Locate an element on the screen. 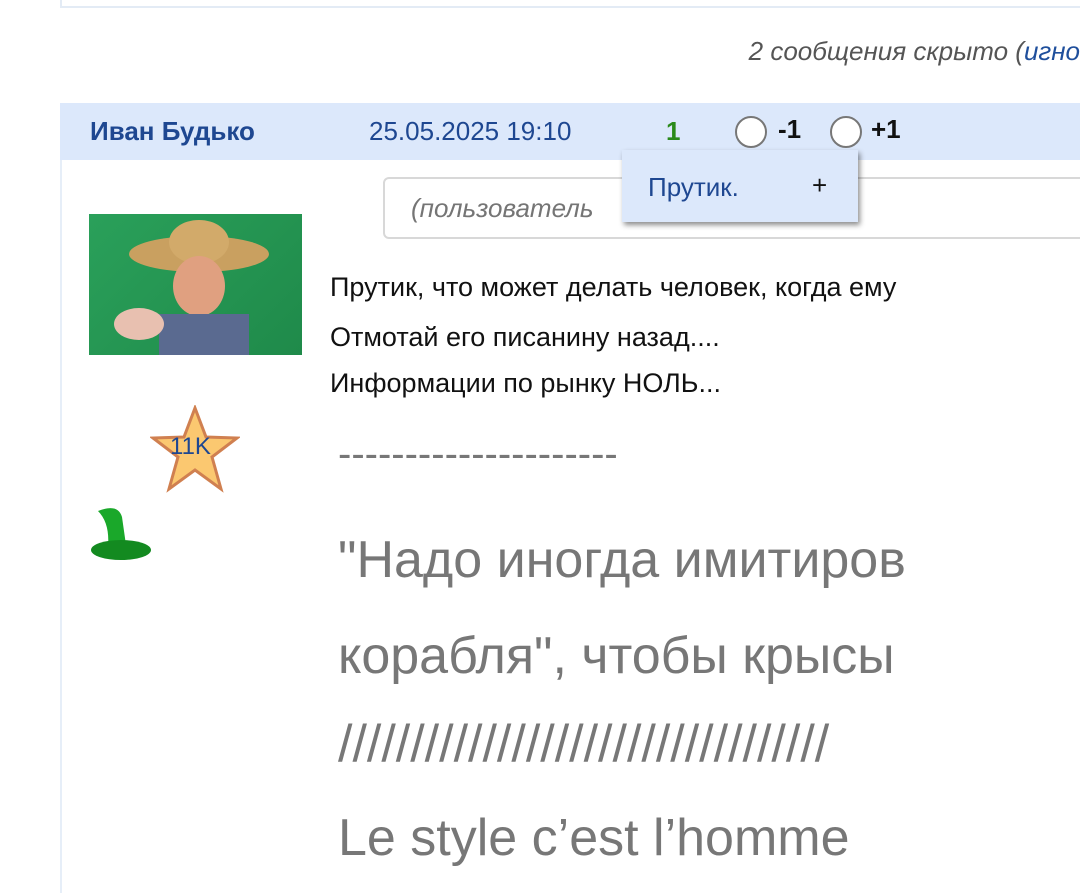 This screenshot has width=1080, height=893. signature-line: "Надо иногда имитиров is located at coordinates (622, 560).